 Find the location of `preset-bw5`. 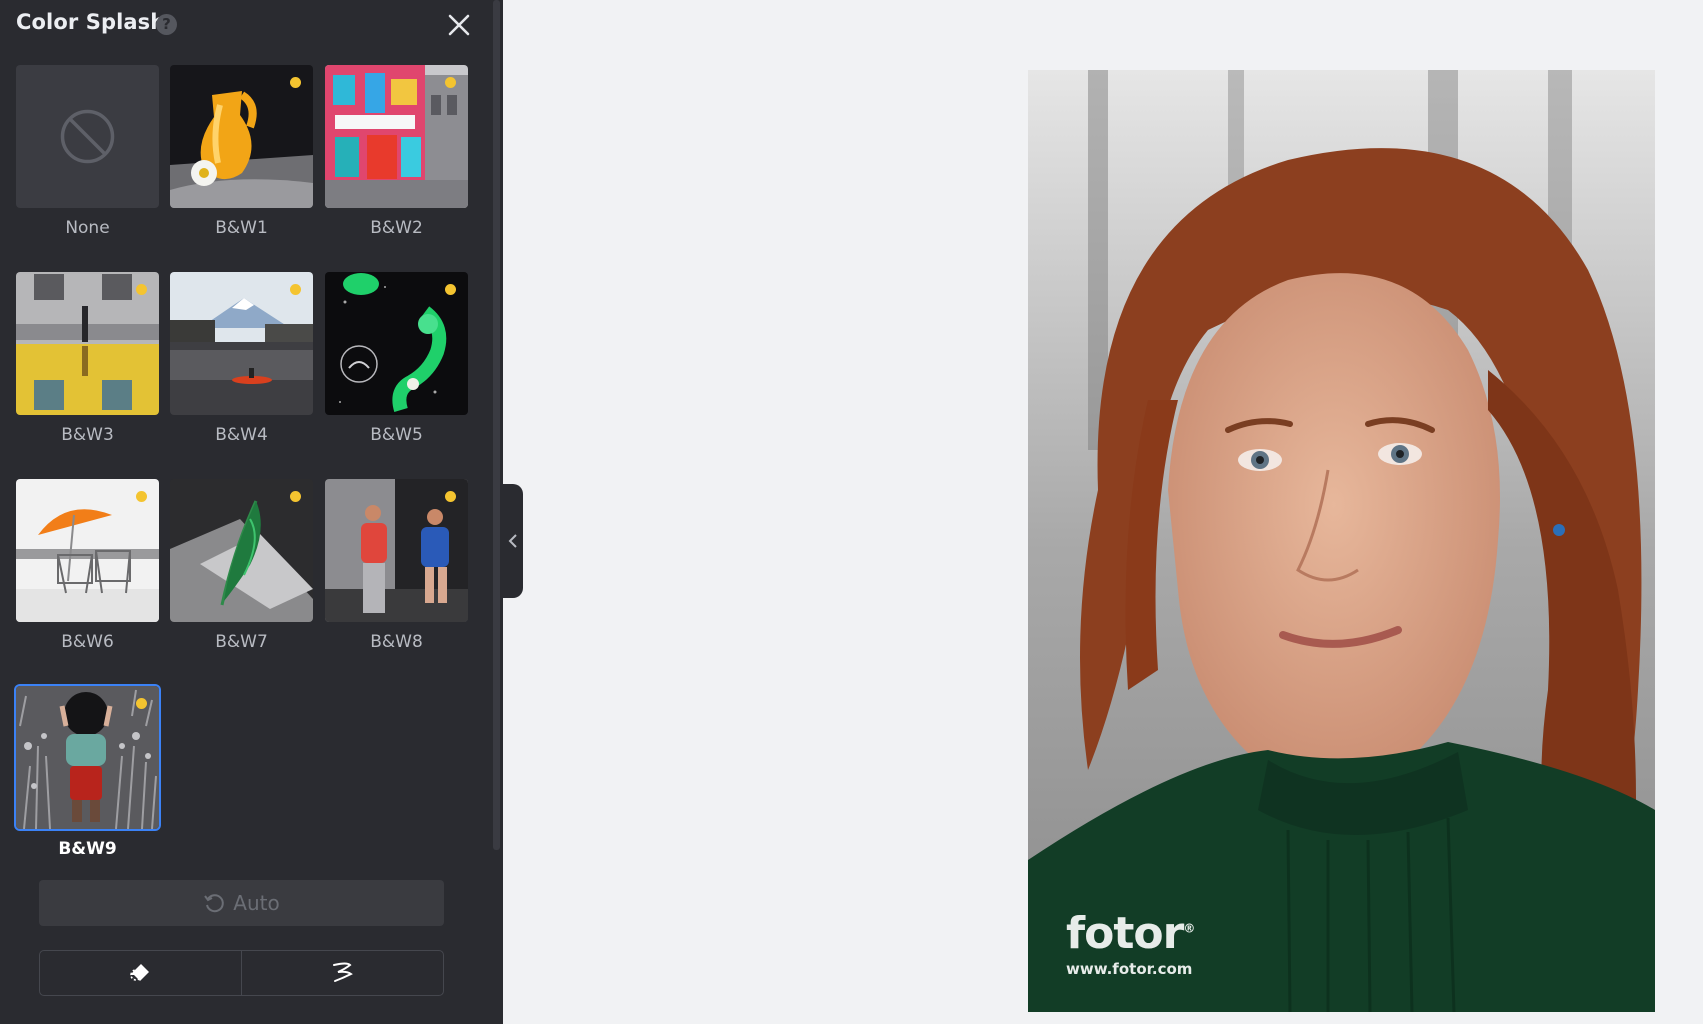

preset-bw5 is located at coordinates (396, 343).